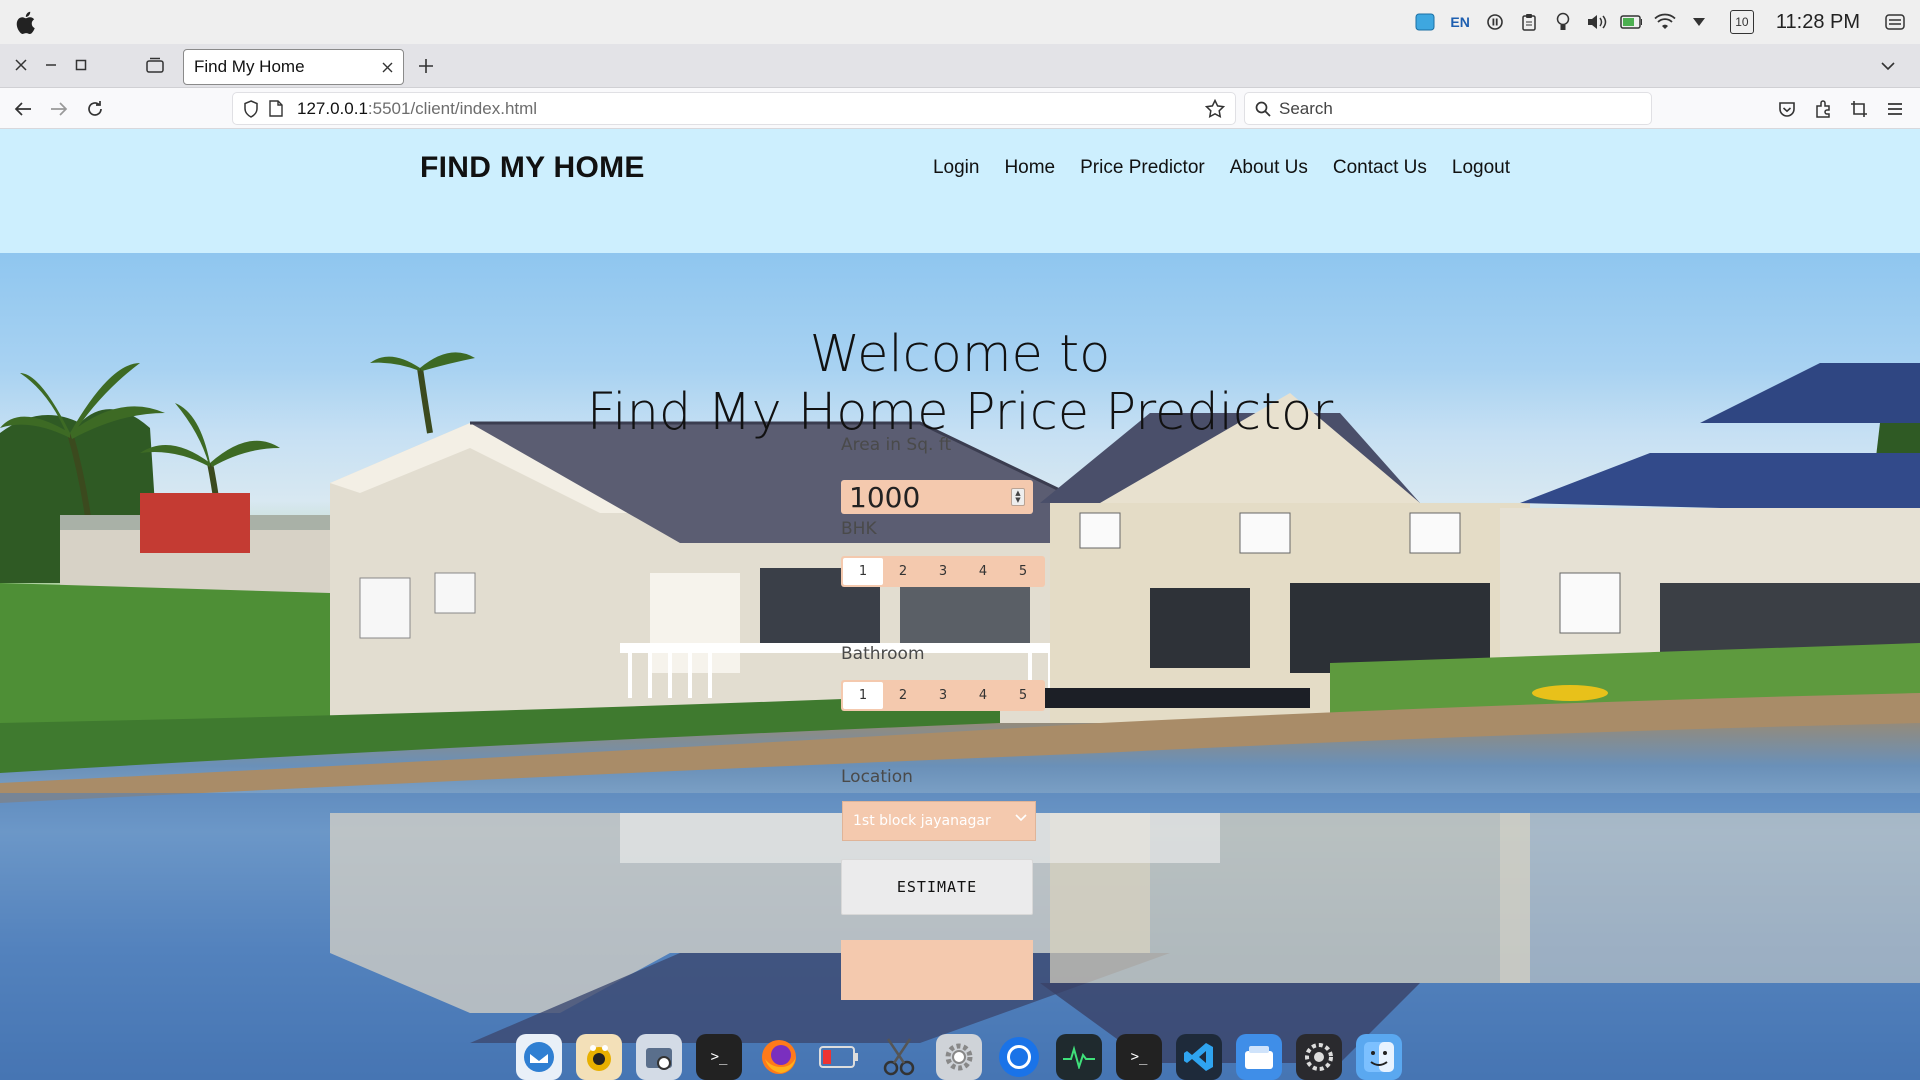 The image size is (1920, 1080). I want to click on location-label: Location, so click(877, 777).